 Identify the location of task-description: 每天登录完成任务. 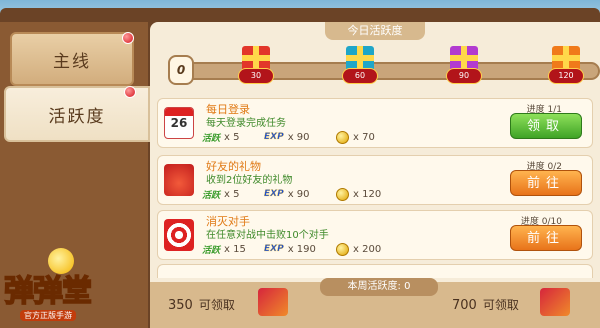
(246, 123).